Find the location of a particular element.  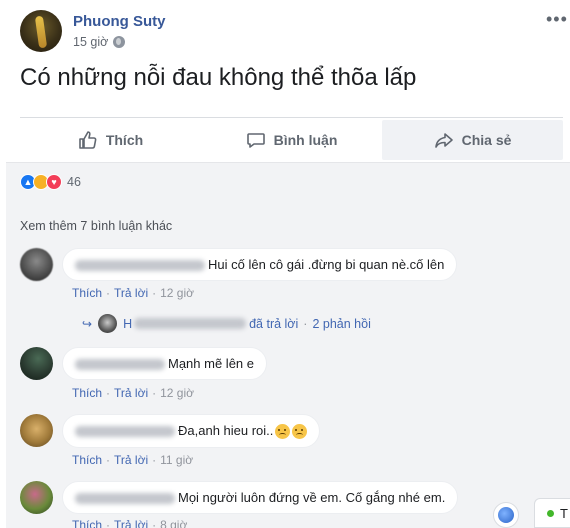

like-button-label: Thích is located at coordinates (124, 140).